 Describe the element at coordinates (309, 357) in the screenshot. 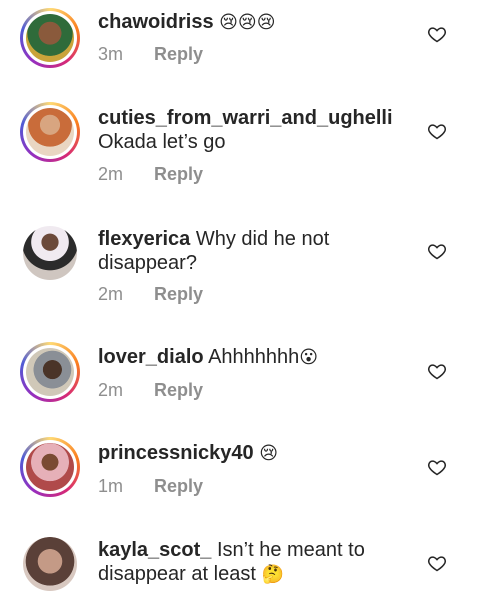

I see `comment-emoji: 😮` at that location.